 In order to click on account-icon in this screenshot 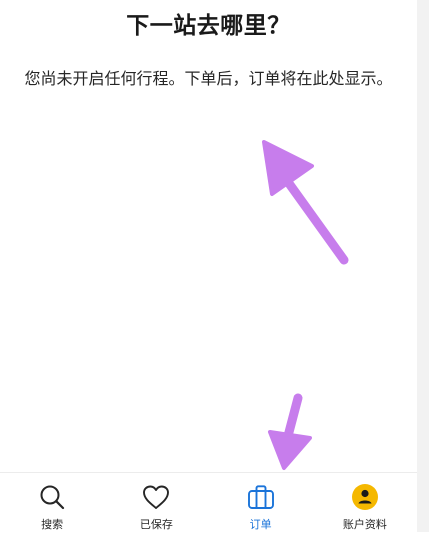, I will do `click(365, 497)`.